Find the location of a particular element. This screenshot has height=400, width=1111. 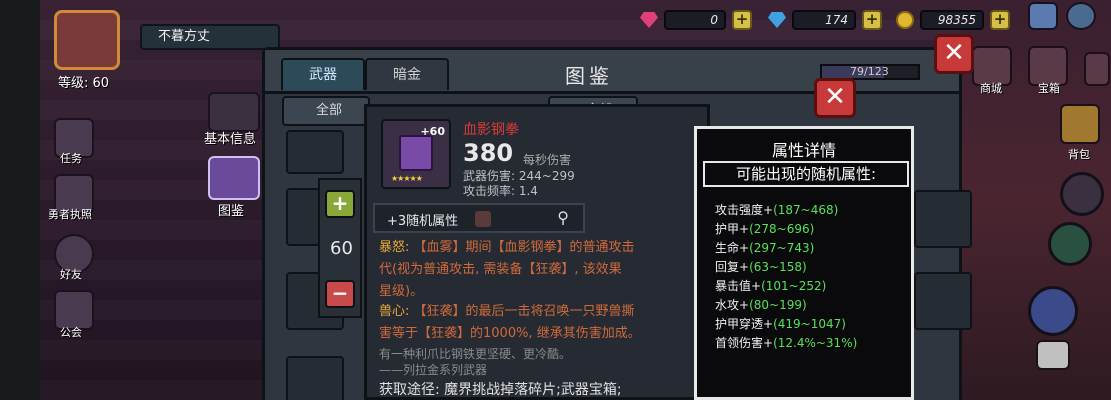

attribute-name: 护甲穿透+ is located at coordinates (744, 324).